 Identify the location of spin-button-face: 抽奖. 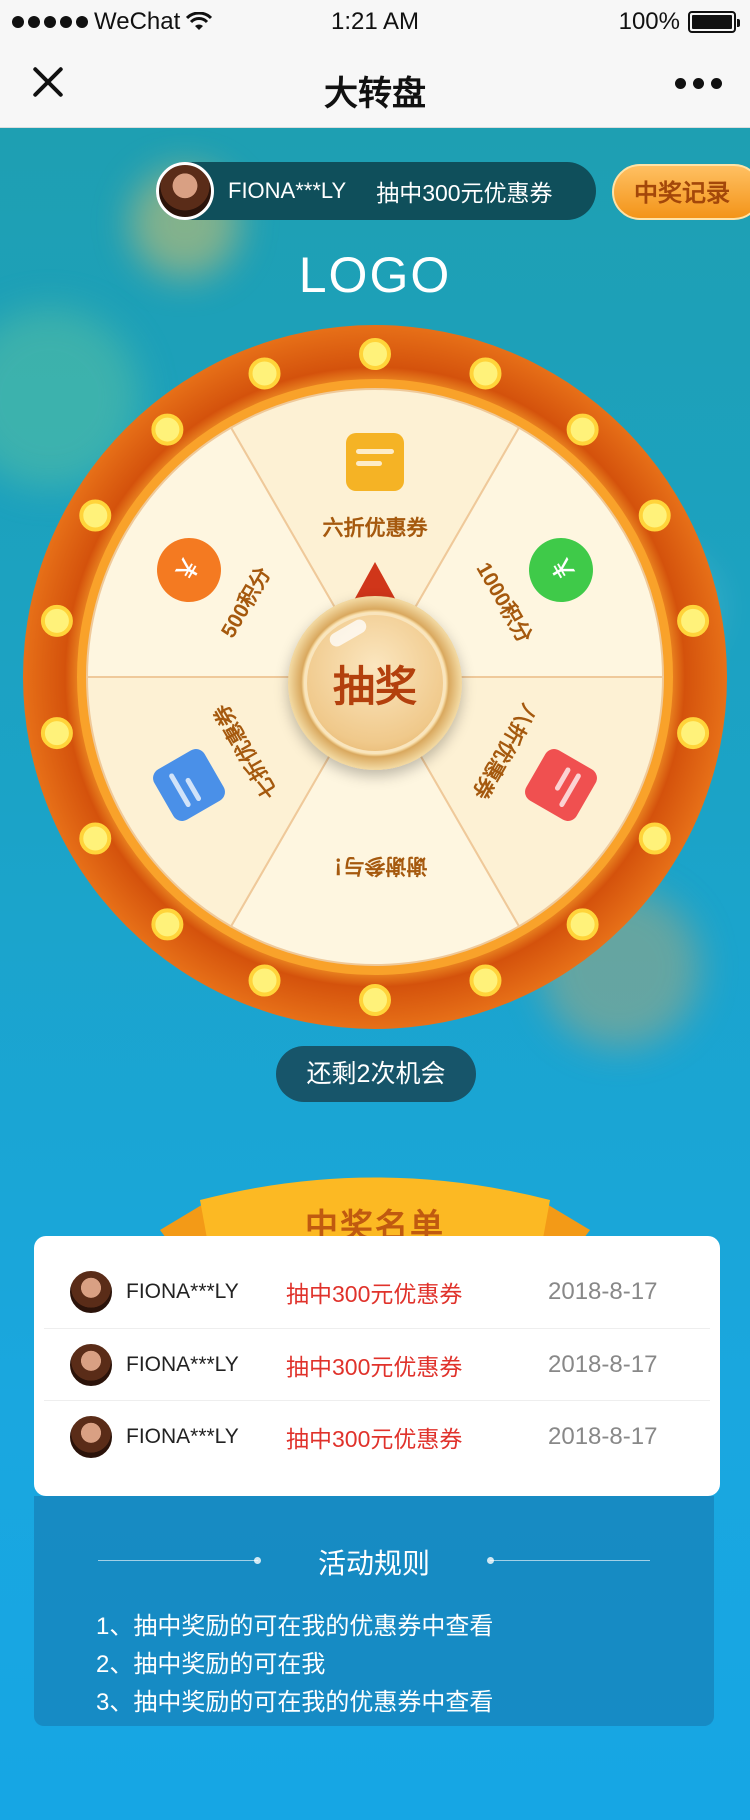
(375, 683).